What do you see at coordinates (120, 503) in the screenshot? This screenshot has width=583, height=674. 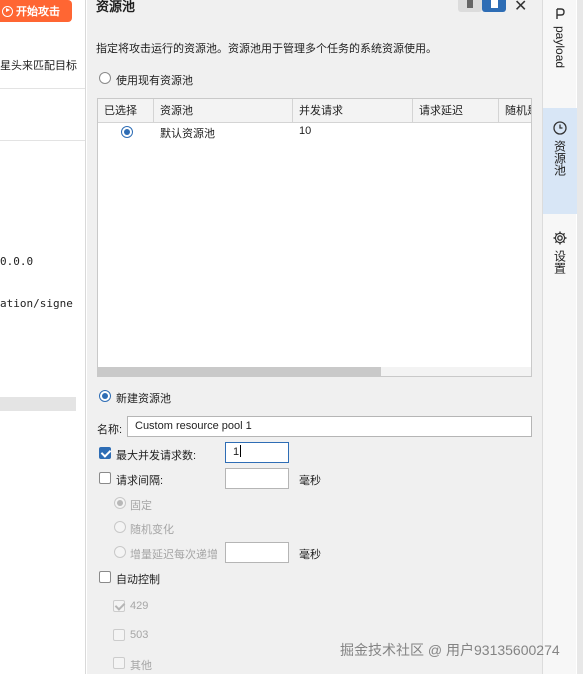 I see `fixed-radio` at bounding box center [120, 503].